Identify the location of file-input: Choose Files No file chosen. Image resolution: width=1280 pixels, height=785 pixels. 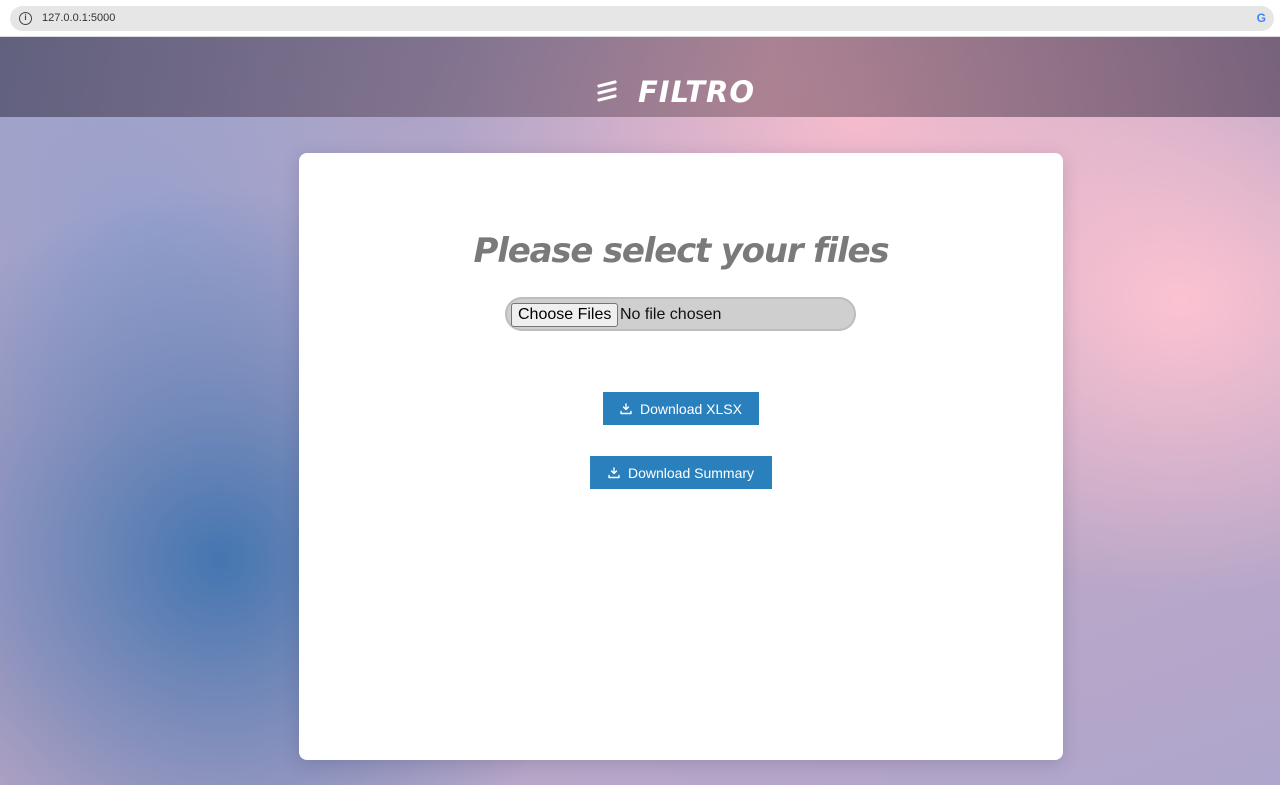
(680, 314).